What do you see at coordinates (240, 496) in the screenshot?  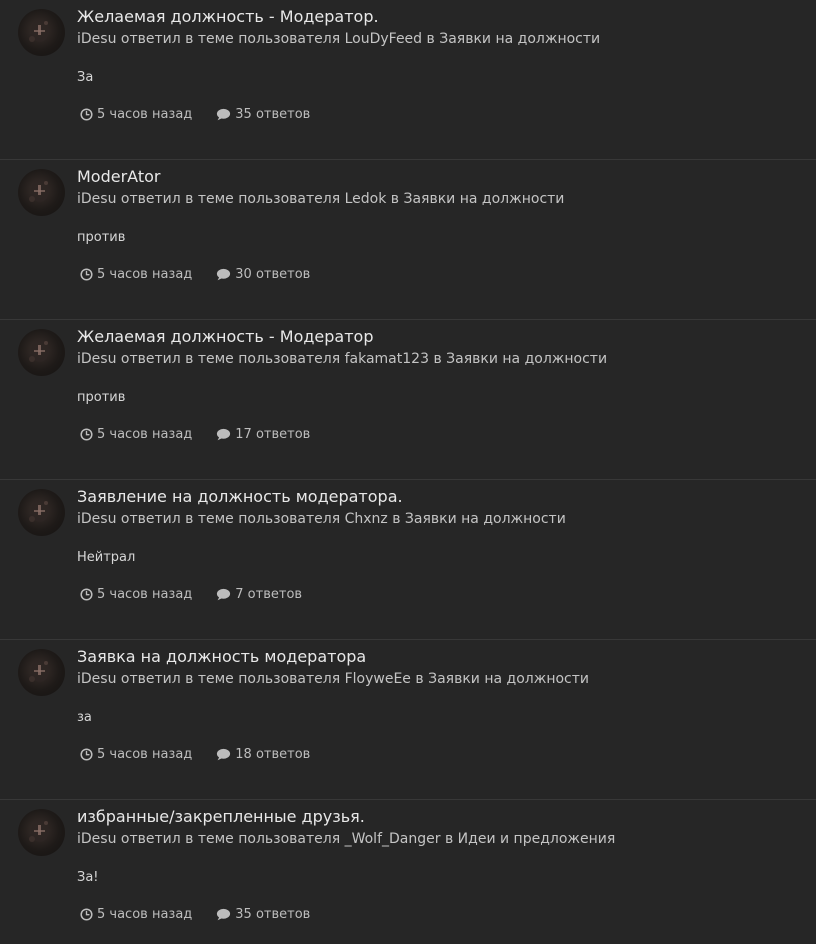 I see `topic-title: Заявление на должность модератора.` at bounding box center [240, 496].